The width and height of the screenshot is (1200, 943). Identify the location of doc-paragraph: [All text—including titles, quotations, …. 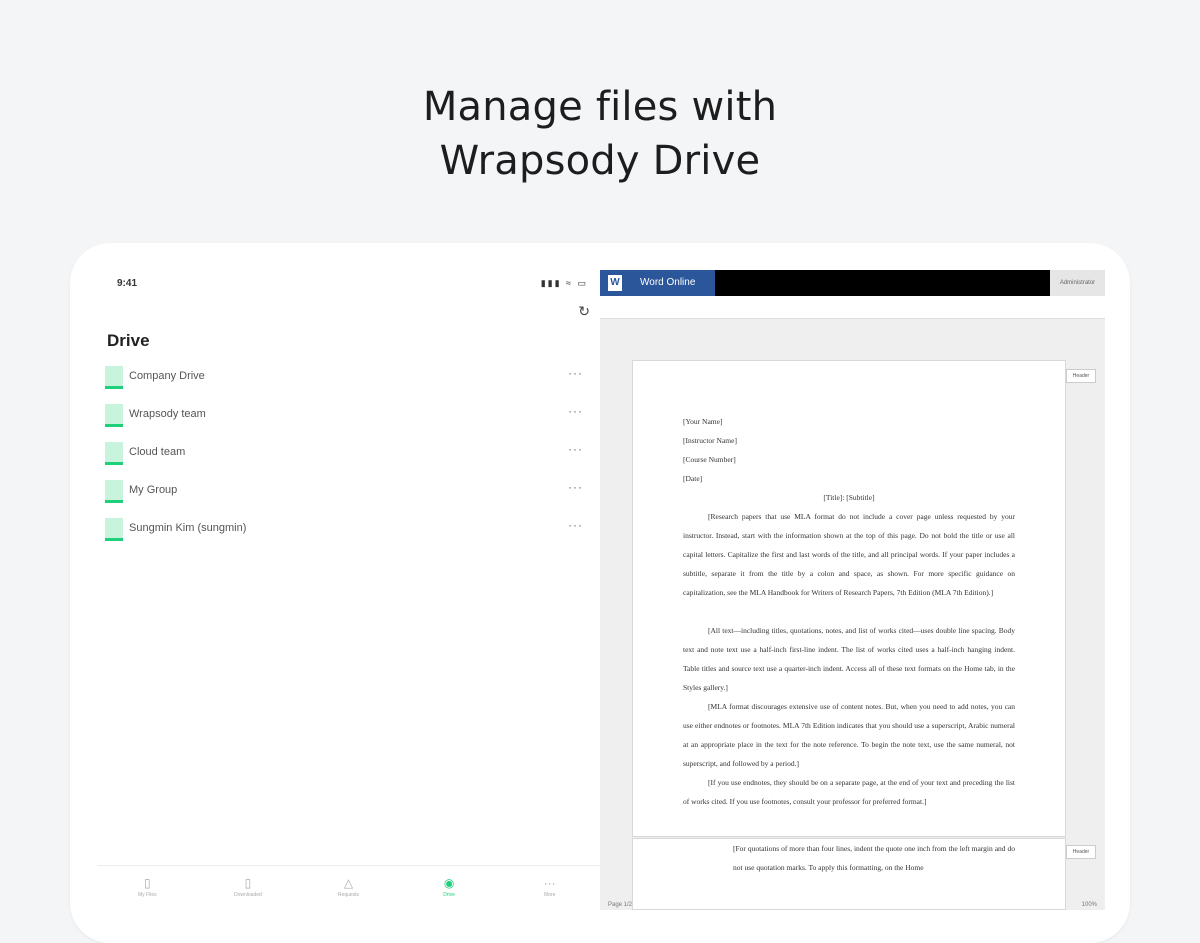
(849, 659).